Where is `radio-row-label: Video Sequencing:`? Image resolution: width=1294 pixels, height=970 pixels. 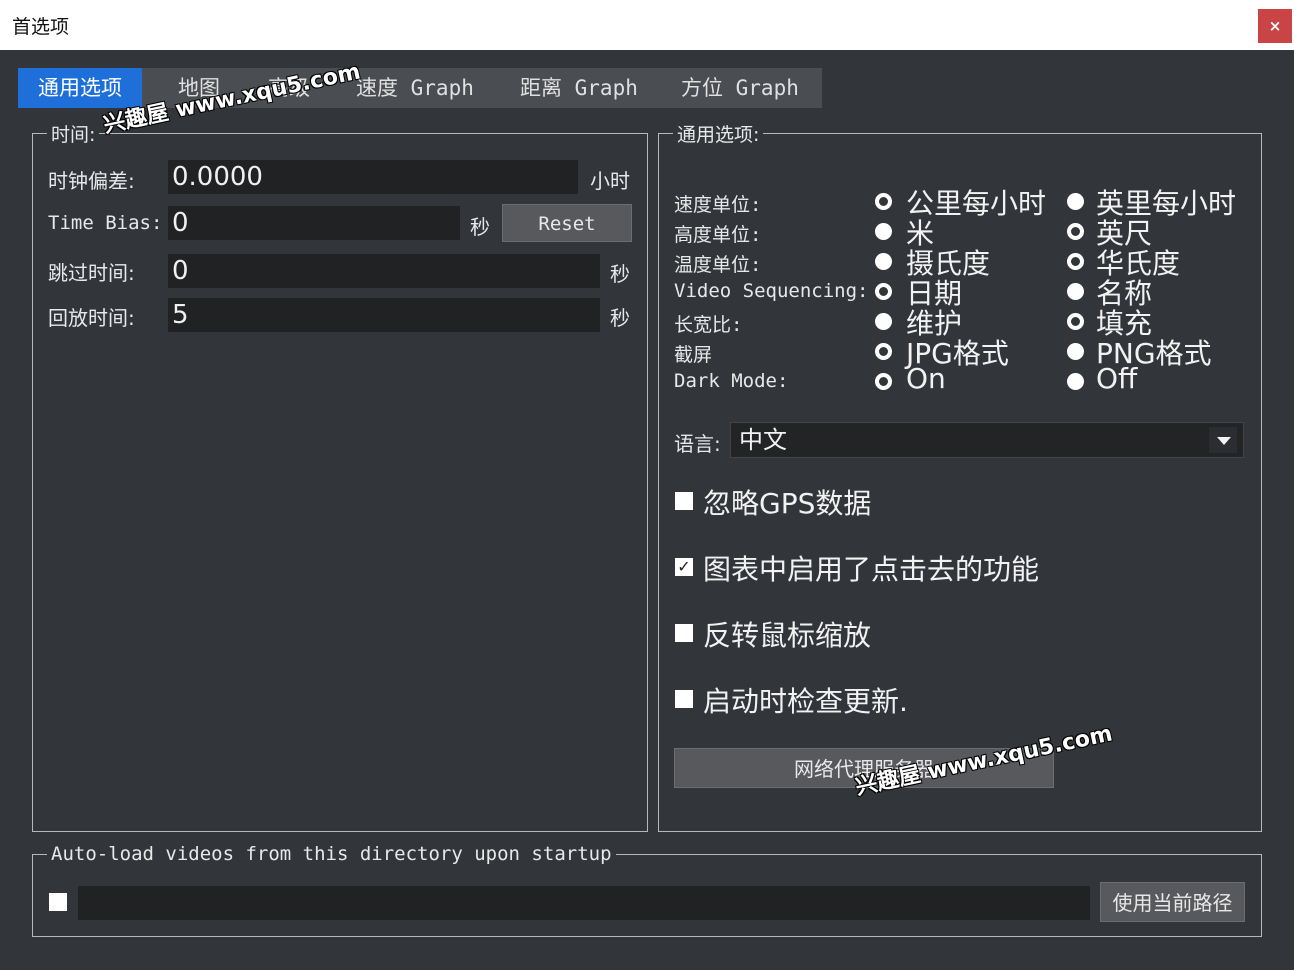 radio-row-label: Video Sequencing: is located at coordinates (771, 291).